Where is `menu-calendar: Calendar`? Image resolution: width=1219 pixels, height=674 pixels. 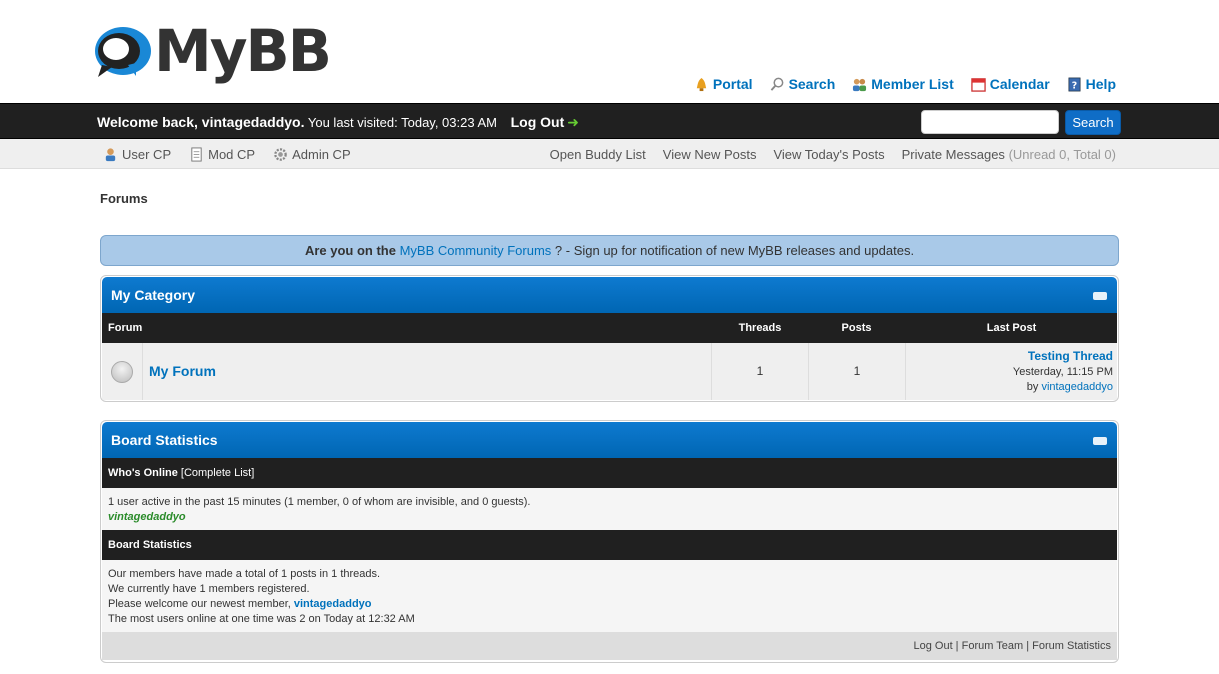
menu-calendar: Calendar is located at coordinates (1010, 84).